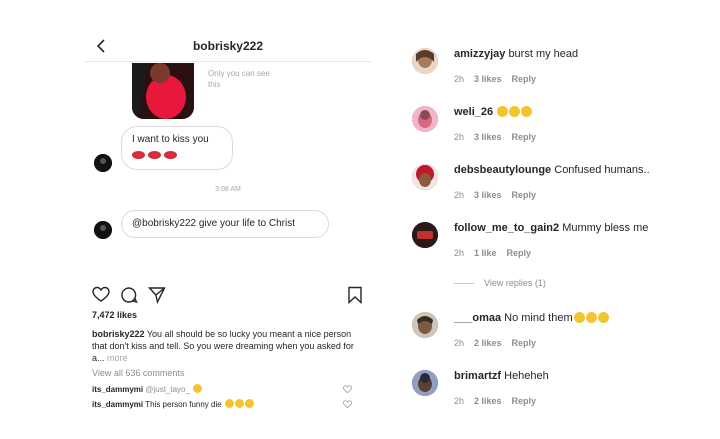 This screenshot has height=439, width=720. I want to click on post-comment: its_dammymi @just_tayo_, so click(227, 389).